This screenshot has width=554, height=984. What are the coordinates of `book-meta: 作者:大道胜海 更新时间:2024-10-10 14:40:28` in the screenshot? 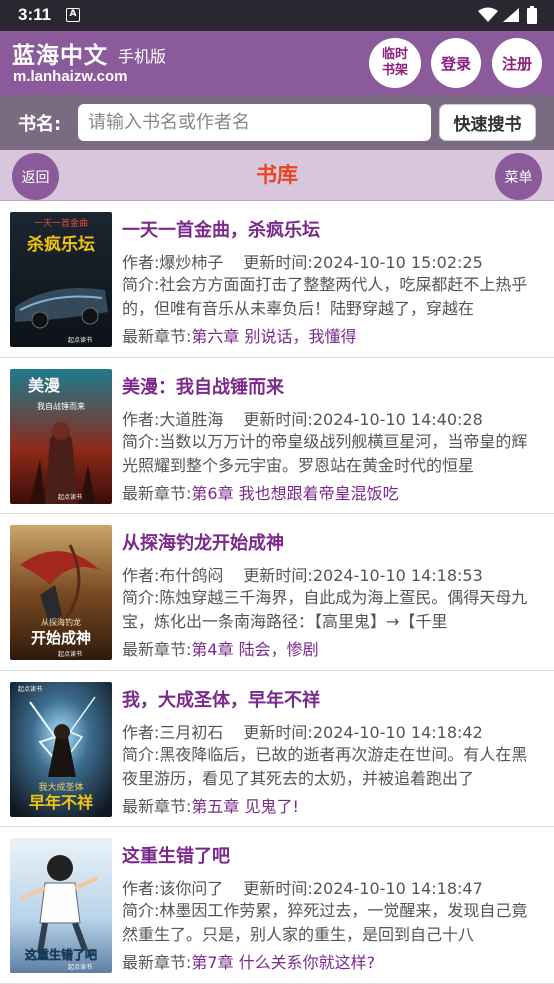 It's located at (302, 418).